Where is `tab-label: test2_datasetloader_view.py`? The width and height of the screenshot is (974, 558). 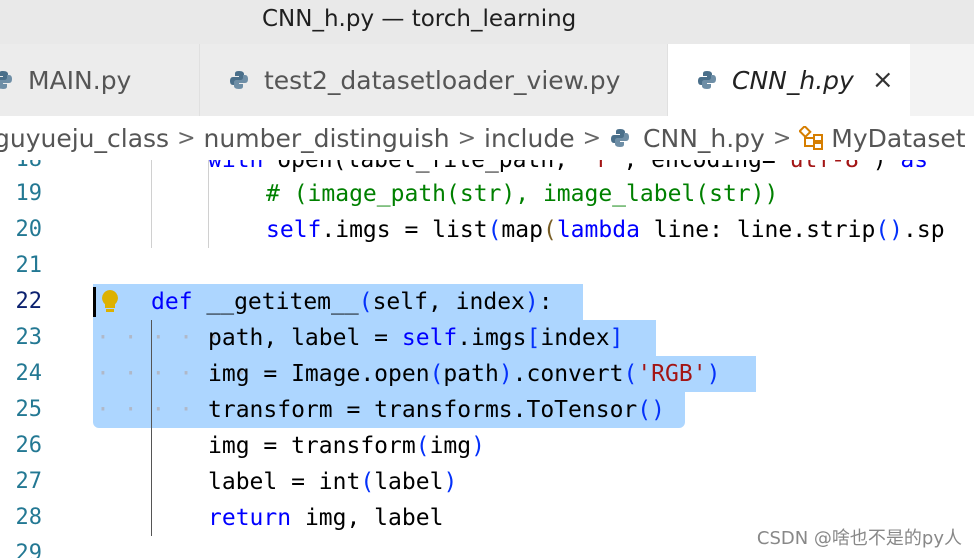
tab-label: test2_datasetloader_view.py is located at coordinates (442, 80).